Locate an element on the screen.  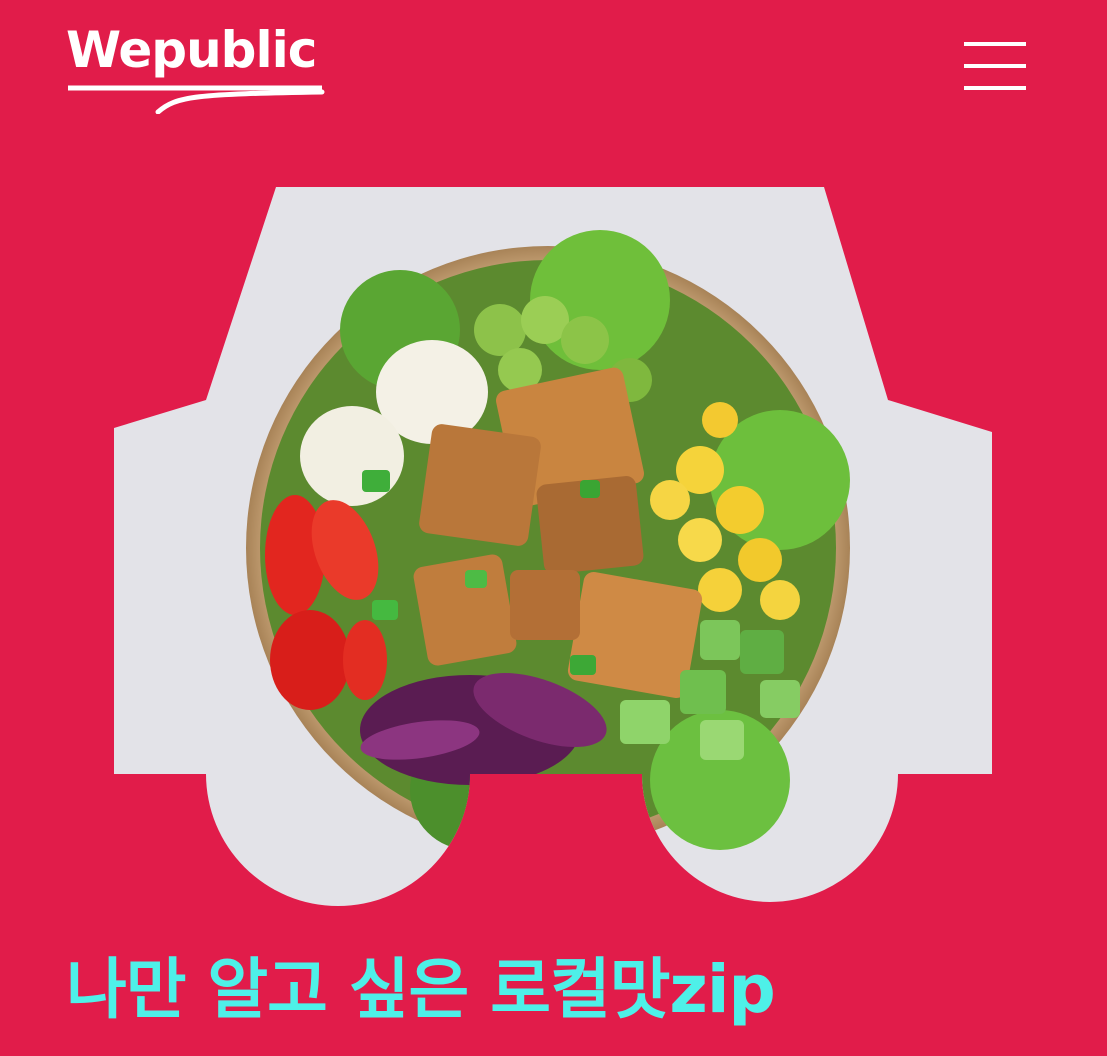
hamburger-menu-icon is located at coordinates (995, 66).